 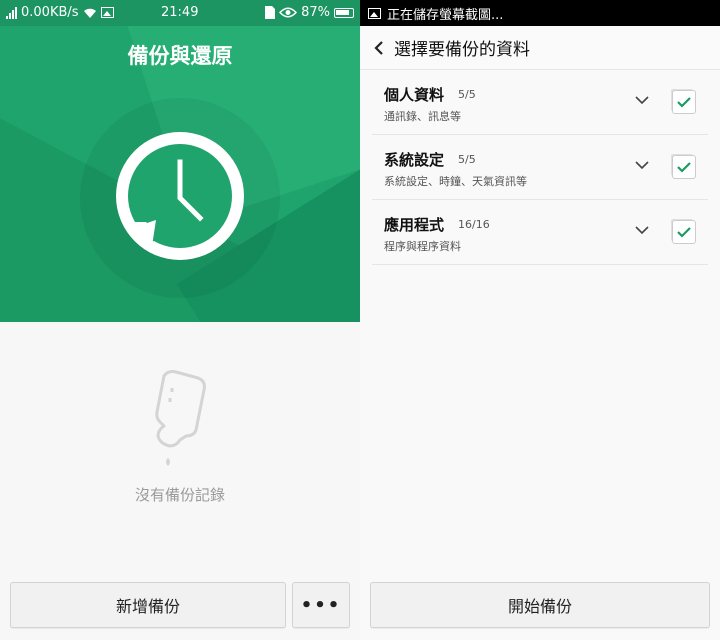 What do you see at coordinates (180, 418) in the screenshot?
I see `empty-bottle-icon` at bounding box center [180, 418].